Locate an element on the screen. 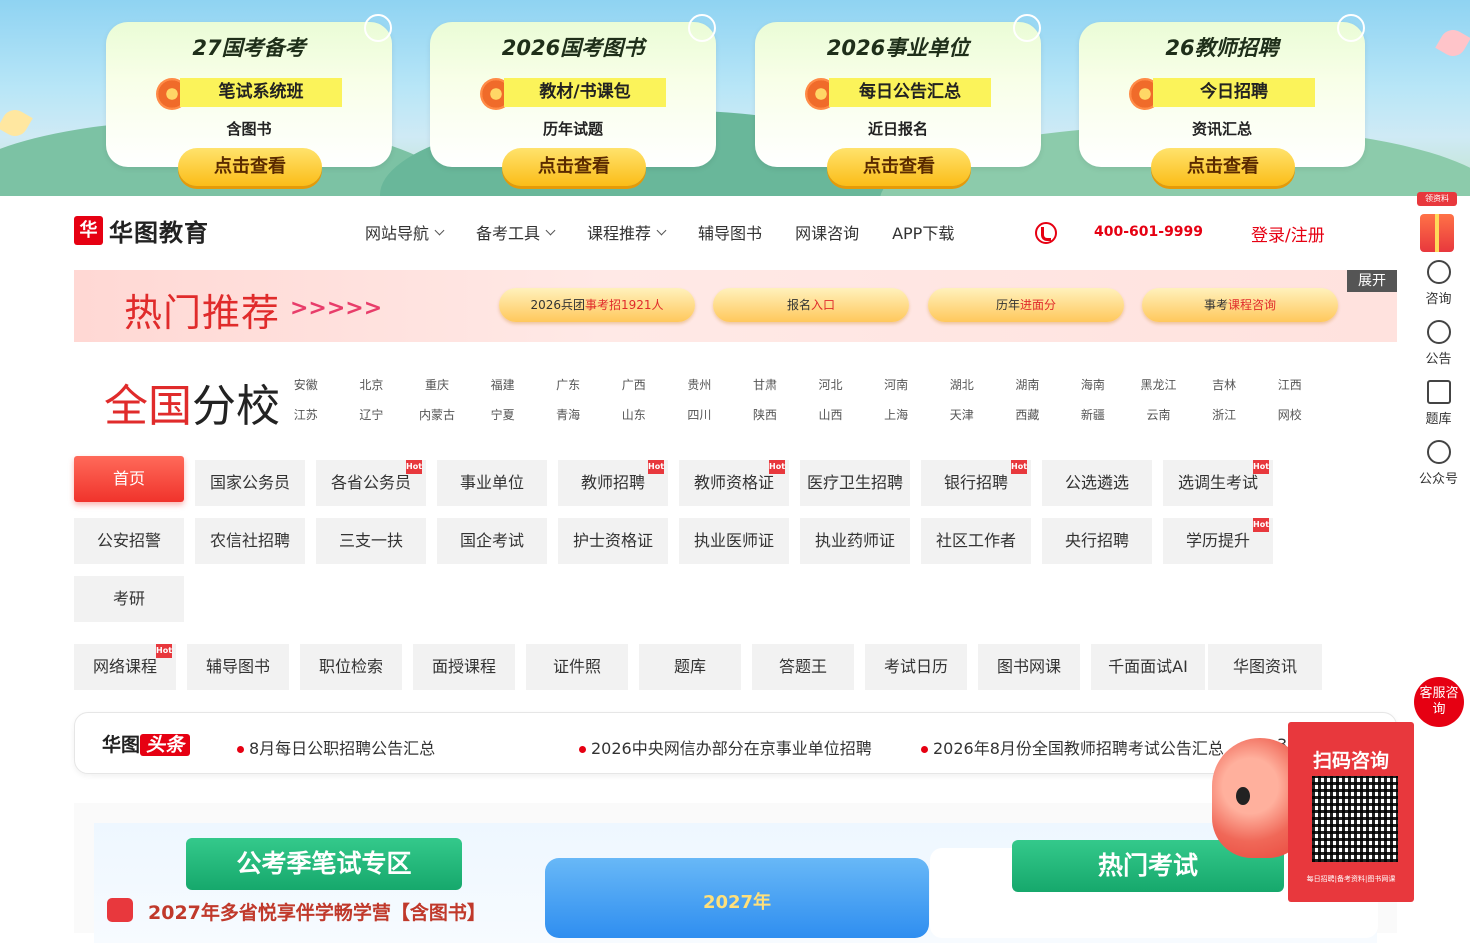 The image size is (1470, 943). promo-card: 26教师招聘 今日招聘 资讯汇总 点击查看 is located at coordinates (1222, 100).